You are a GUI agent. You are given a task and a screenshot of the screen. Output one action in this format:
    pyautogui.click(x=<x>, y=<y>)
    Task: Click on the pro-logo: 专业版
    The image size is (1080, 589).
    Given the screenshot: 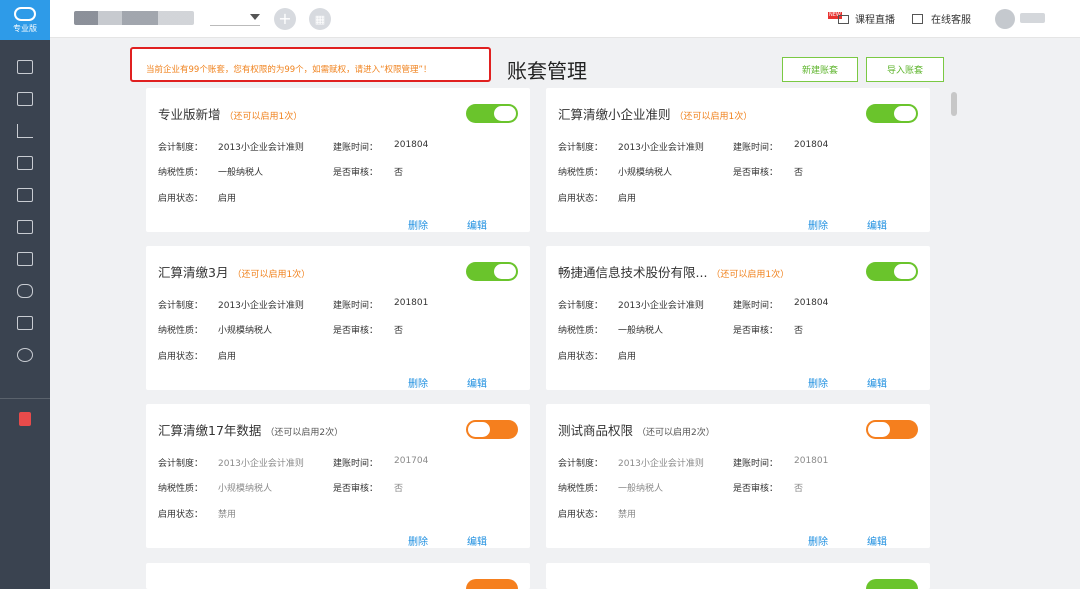 What is the action you would take?
    pyautogui.click(x=25, y=20)
    